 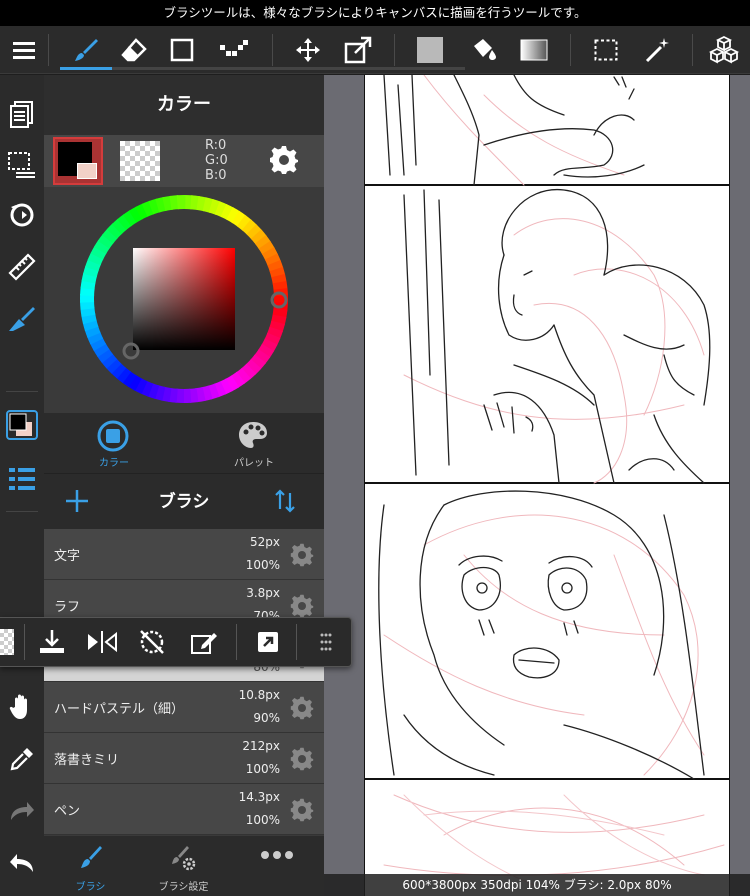 I want to click on sort-icon, so click(x=285, y=501).